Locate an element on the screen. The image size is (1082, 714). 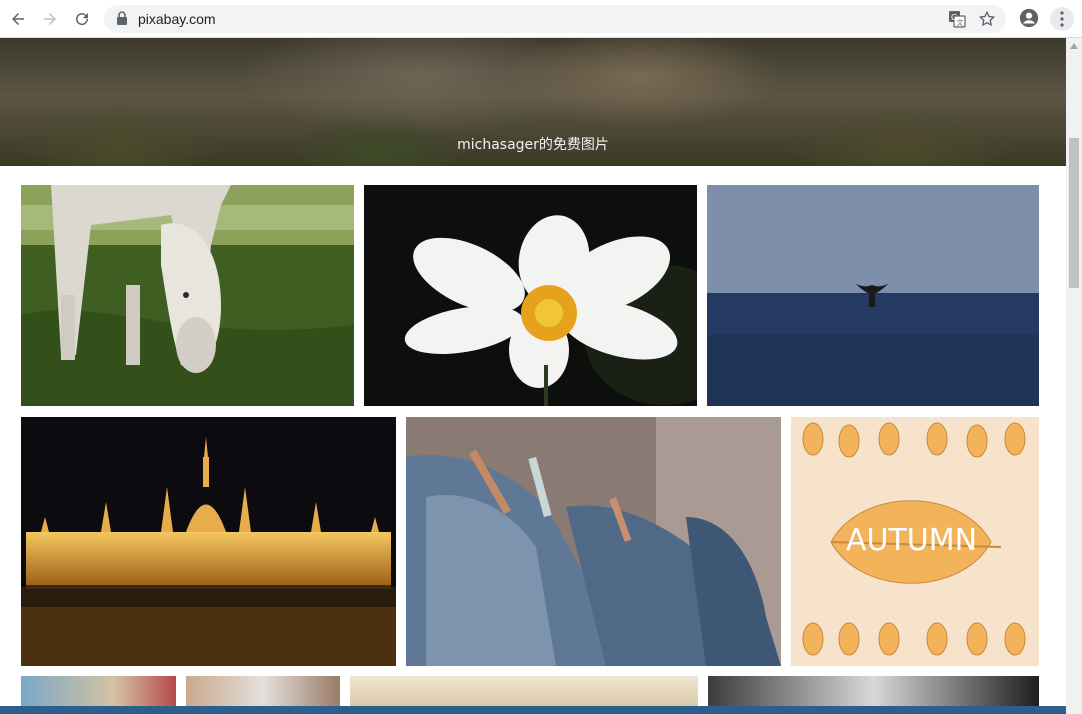
flower-image is located at coordinates (530, 295).